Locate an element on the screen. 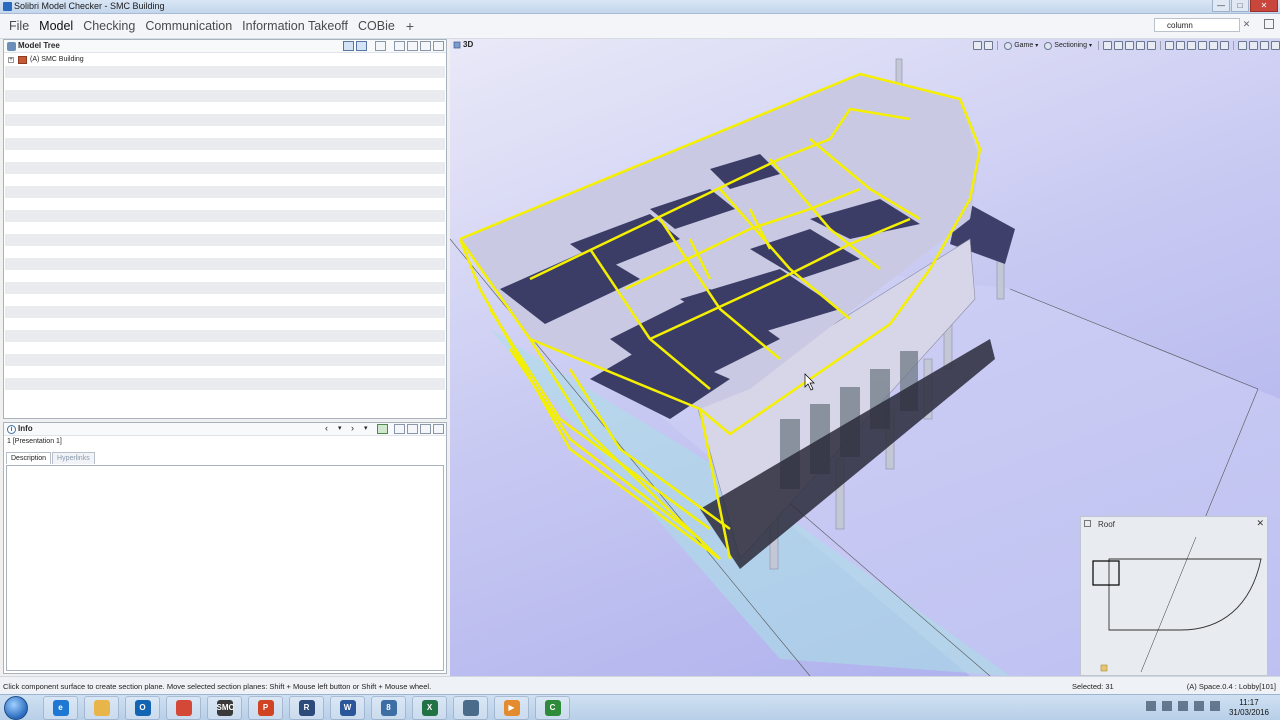  taskbar-app-tools is located at coordinates (470, 708).